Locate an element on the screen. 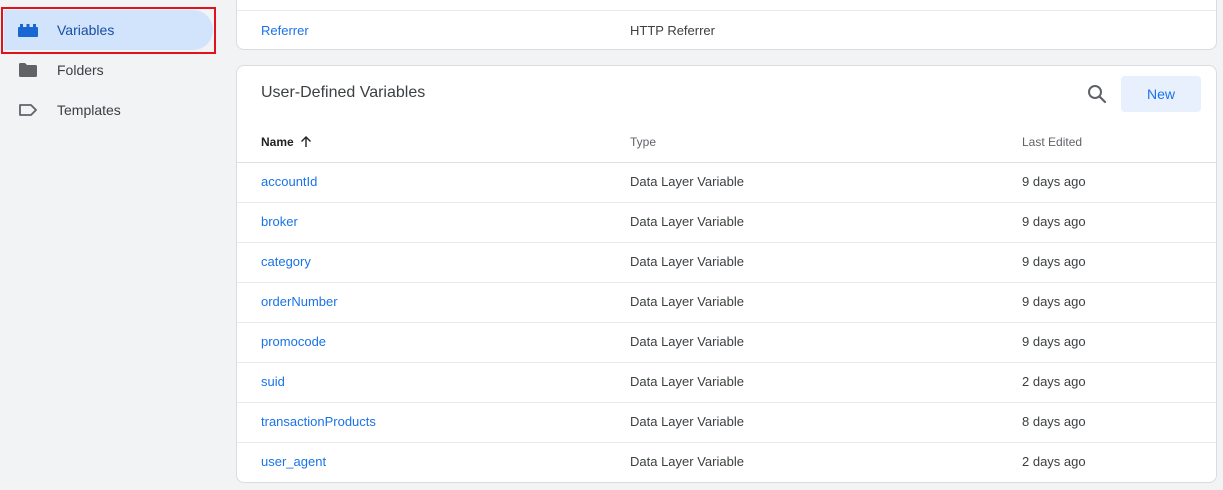 The height and width of the screenshot is (490, 1223). search-button is located at coordinates (1097, 94).